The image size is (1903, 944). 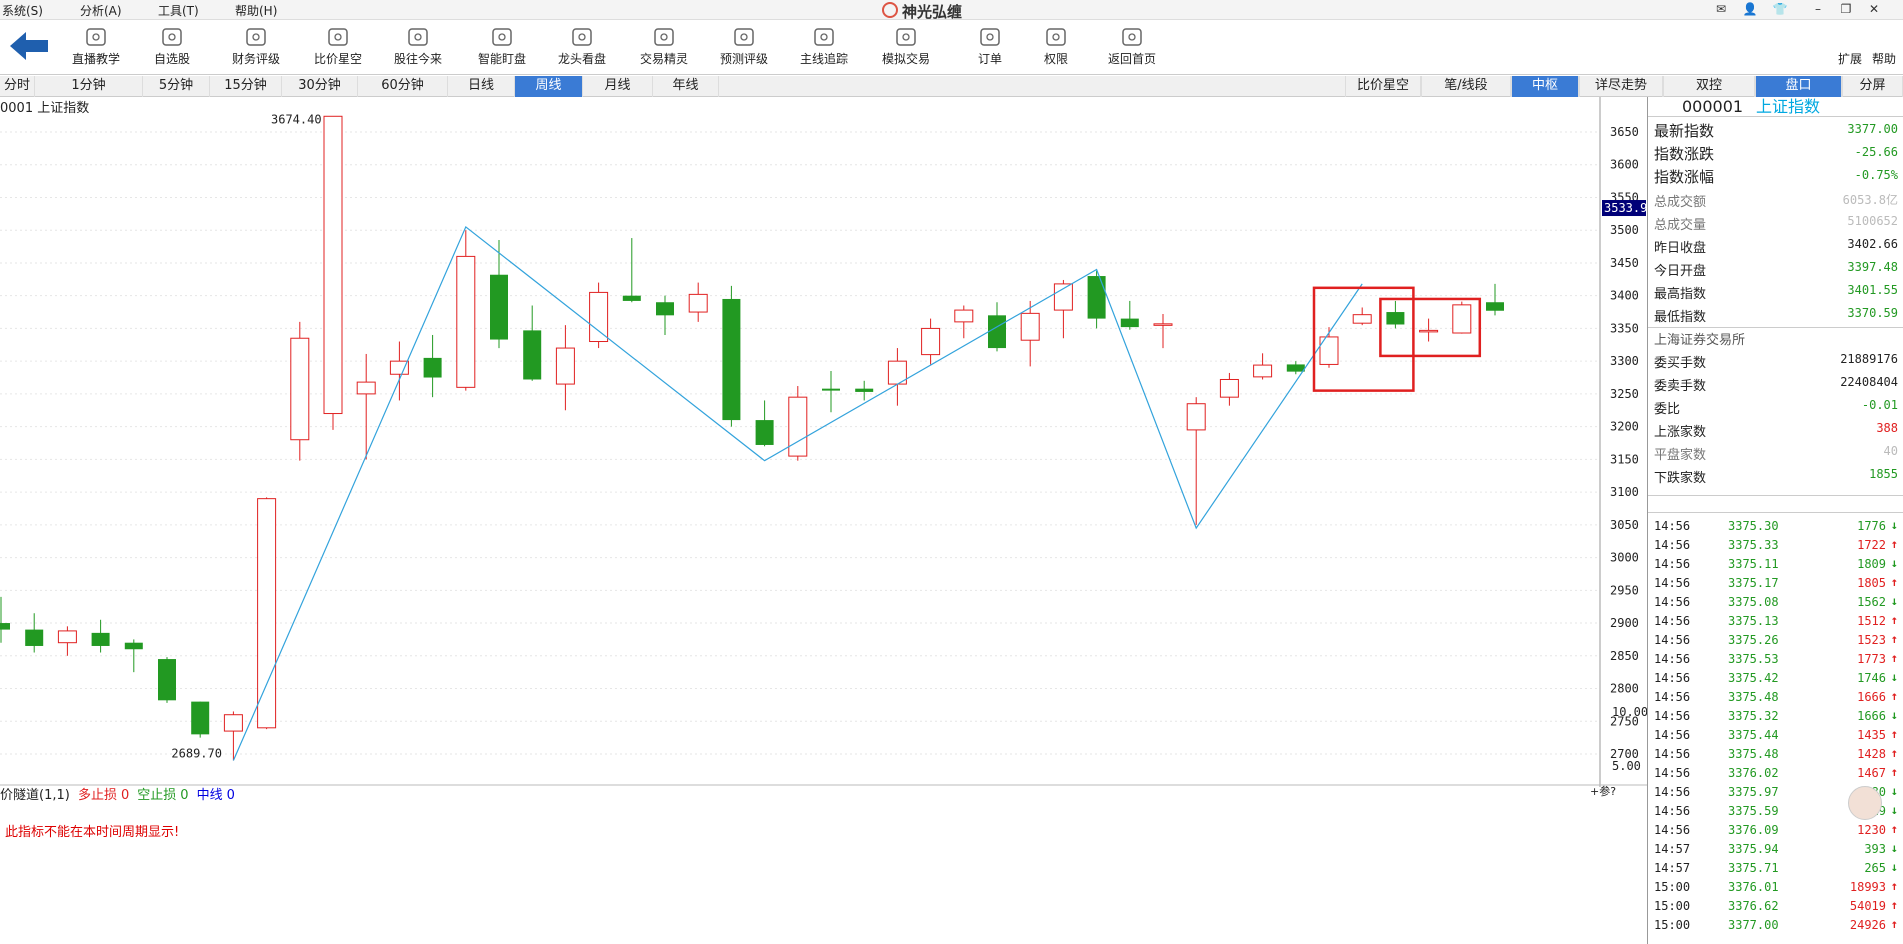 I want to click on toolbar-order-button: 订单, so click(x=990, y=49).